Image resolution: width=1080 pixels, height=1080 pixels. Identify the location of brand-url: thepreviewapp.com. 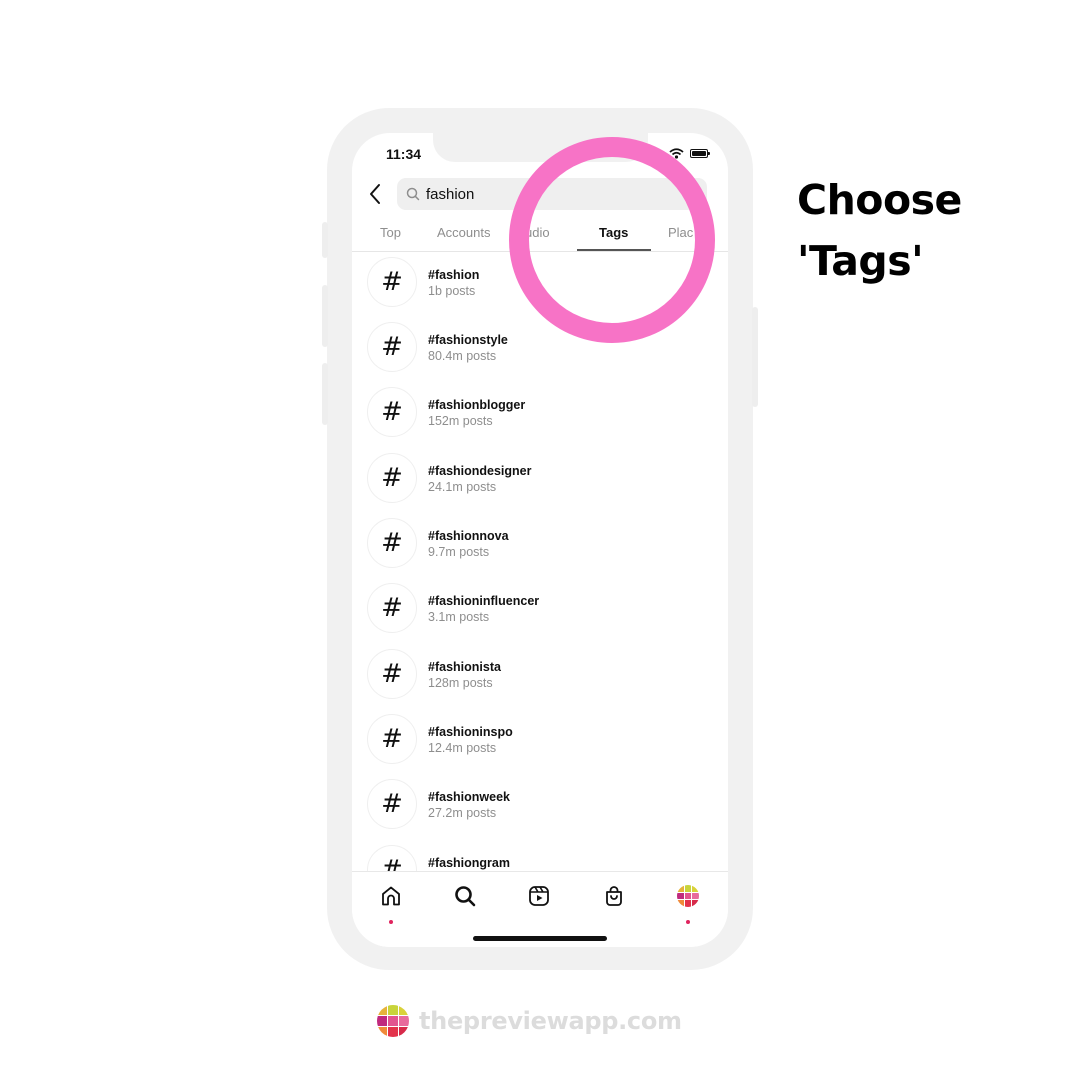
(550, 1021).